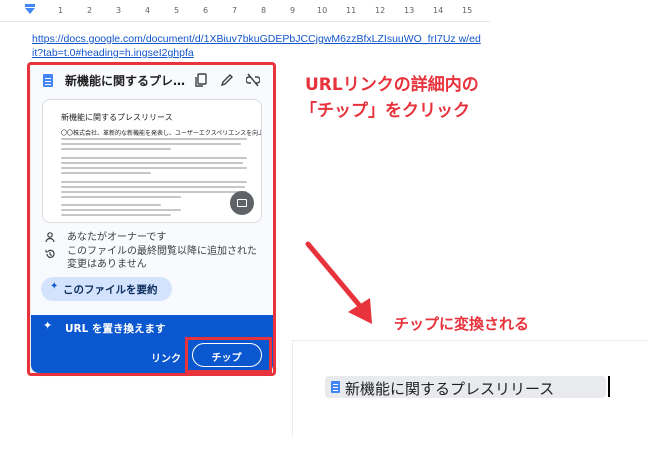 Image resolution: width=648 pixels, height=450 pixels. What do you see at coordinates (228, 355) in the screenshot?
I see `chip-highlight-box` at bounding box center [228, 355].